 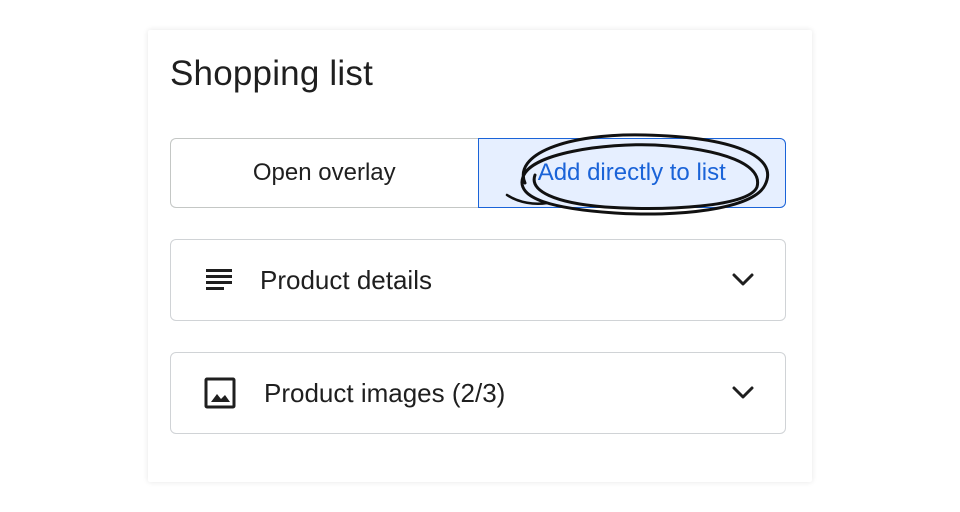 I want to click on accordion-product-images: Product images (2/3), so click(x=478, y=393).